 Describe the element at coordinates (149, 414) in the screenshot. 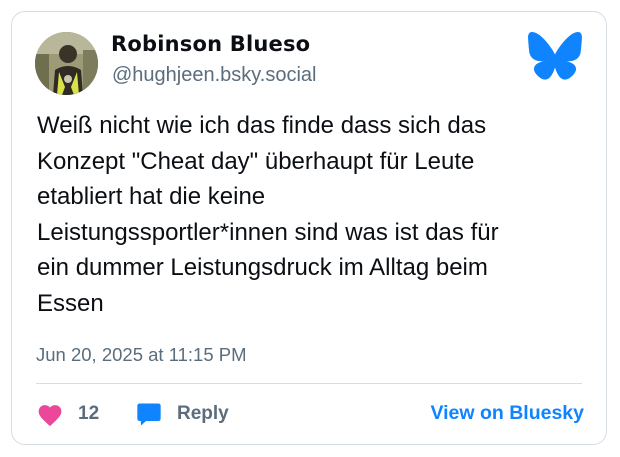

I see `speech-bubble-icon` at that location.